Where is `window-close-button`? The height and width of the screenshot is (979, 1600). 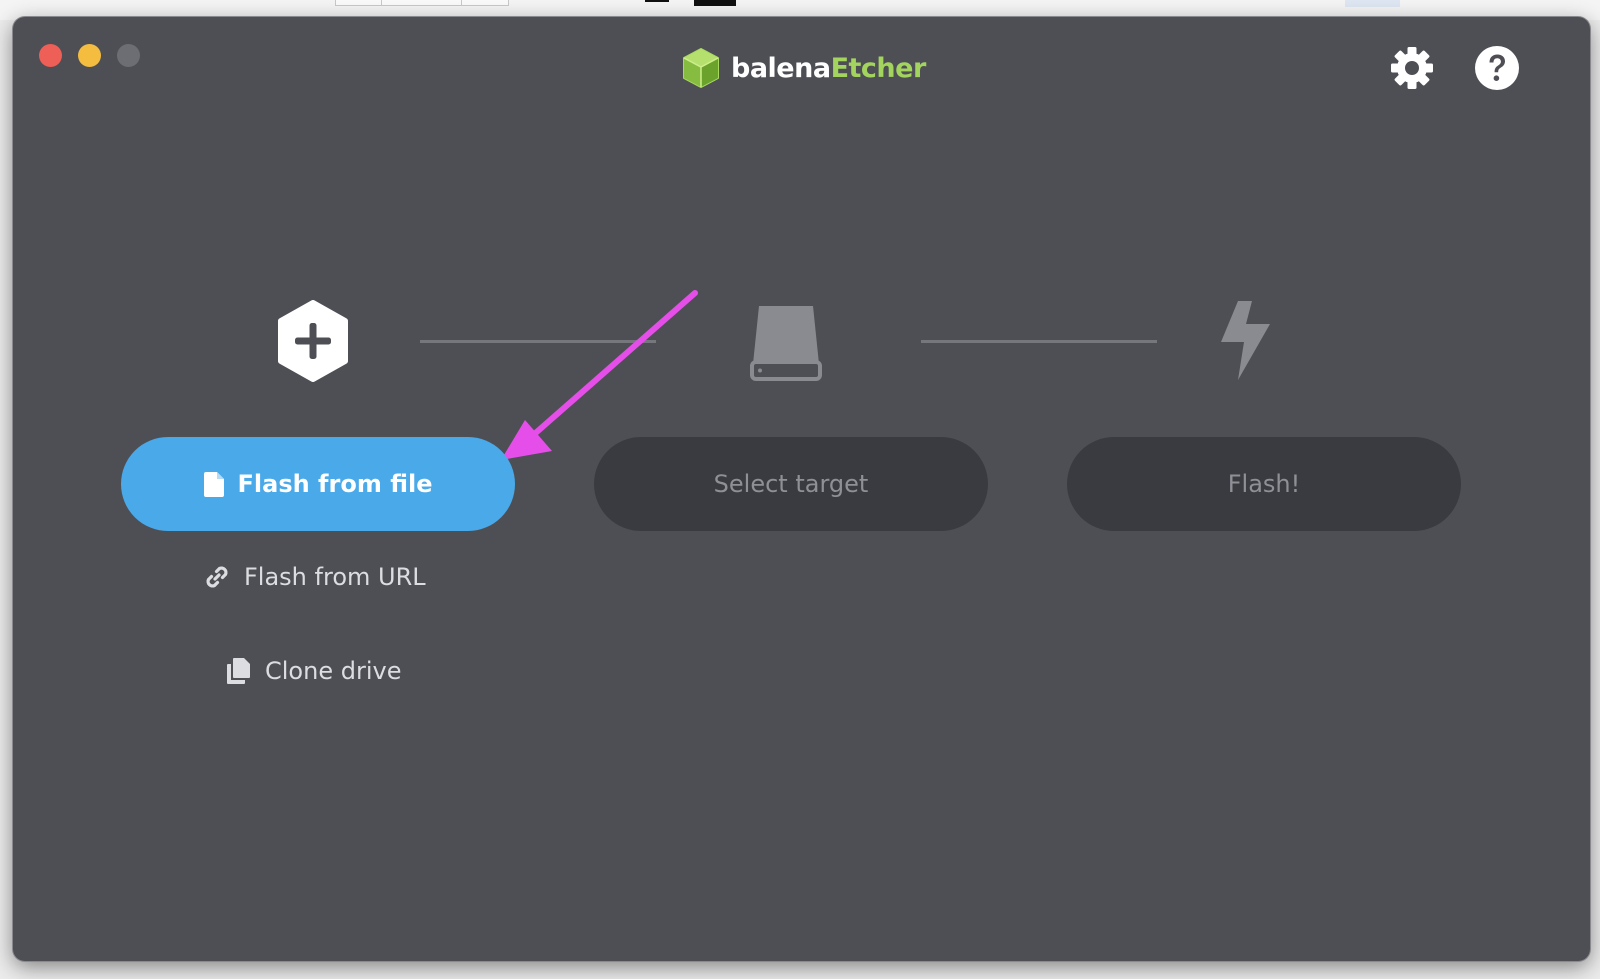 window-close-button is located at coordinates (50, 55).